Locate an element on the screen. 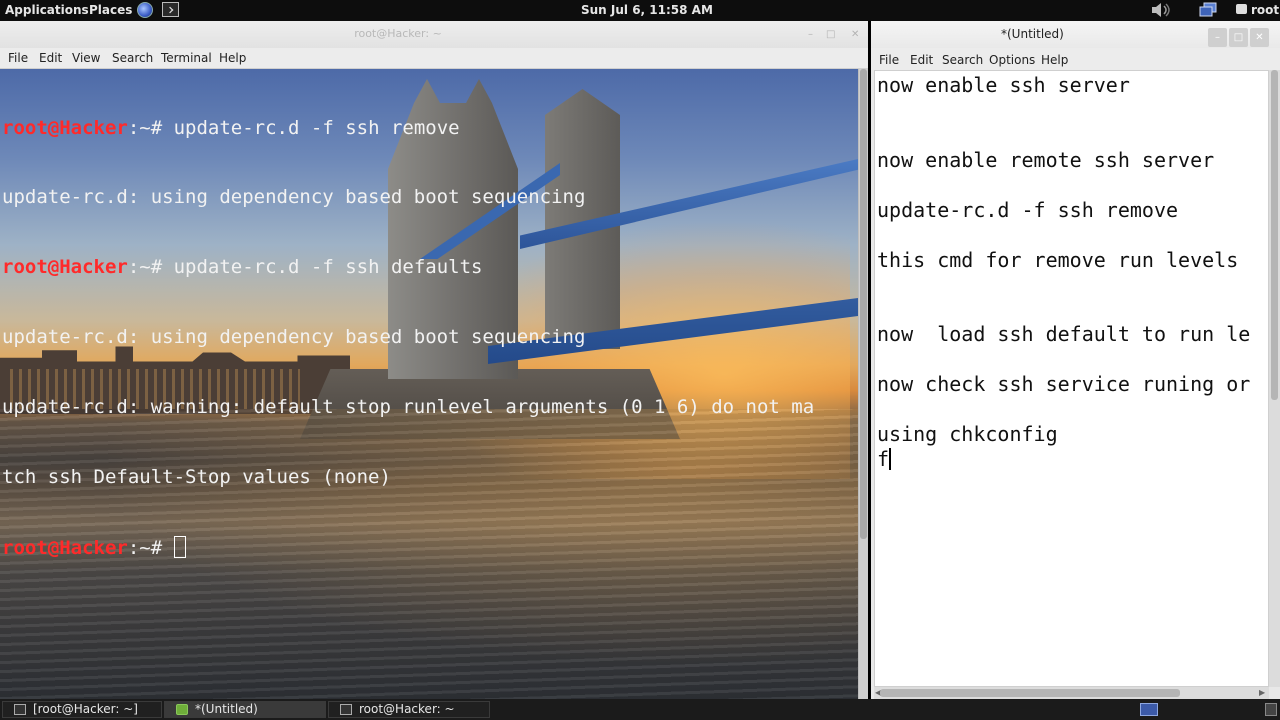  taskbar-item-editor: *(Untitled) is located at coordinates (245, 709).